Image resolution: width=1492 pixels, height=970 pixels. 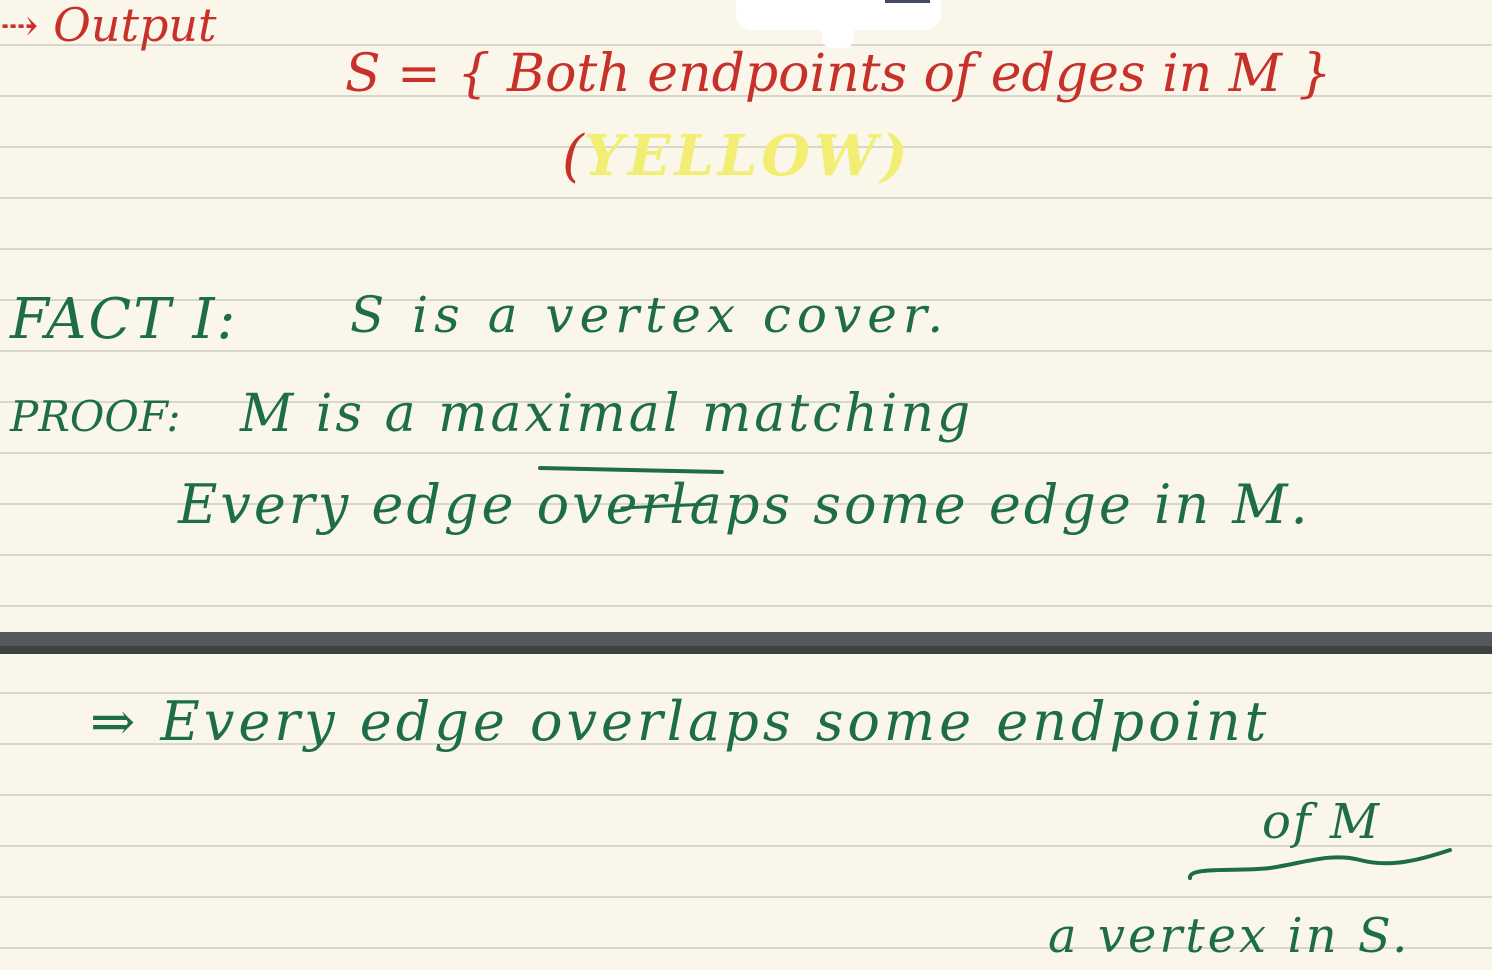 I want to click on fact-label: FACT I:, so click(x=124, y=319).